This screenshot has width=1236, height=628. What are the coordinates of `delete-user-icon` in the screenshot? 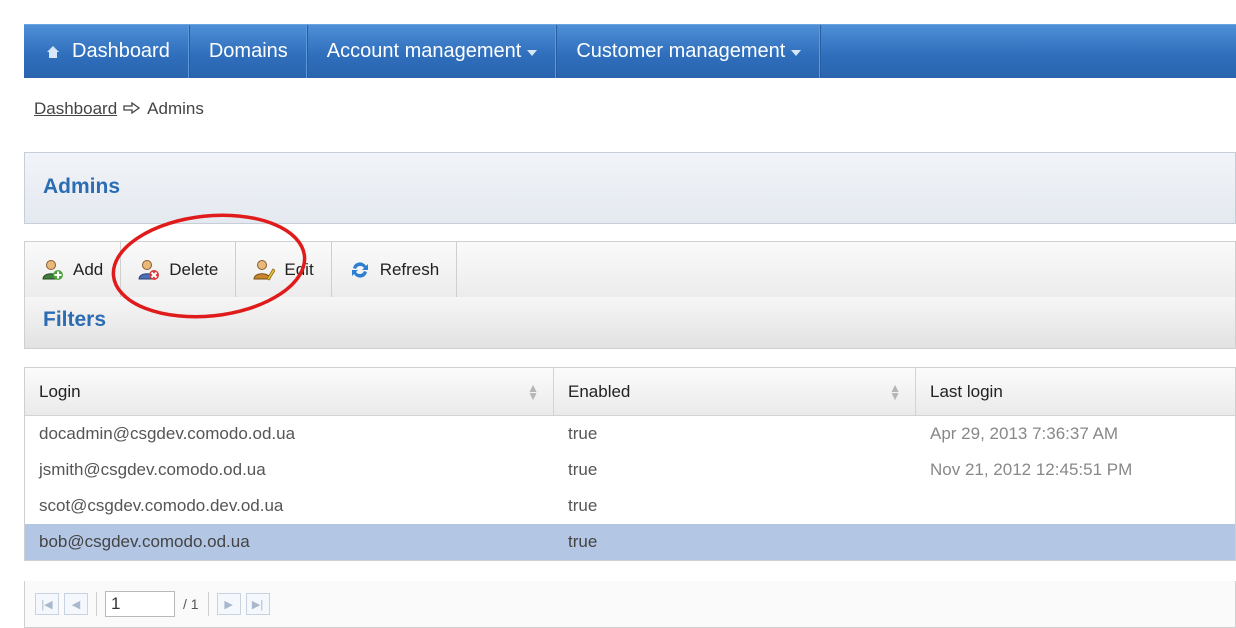 It's located at (149, 270).